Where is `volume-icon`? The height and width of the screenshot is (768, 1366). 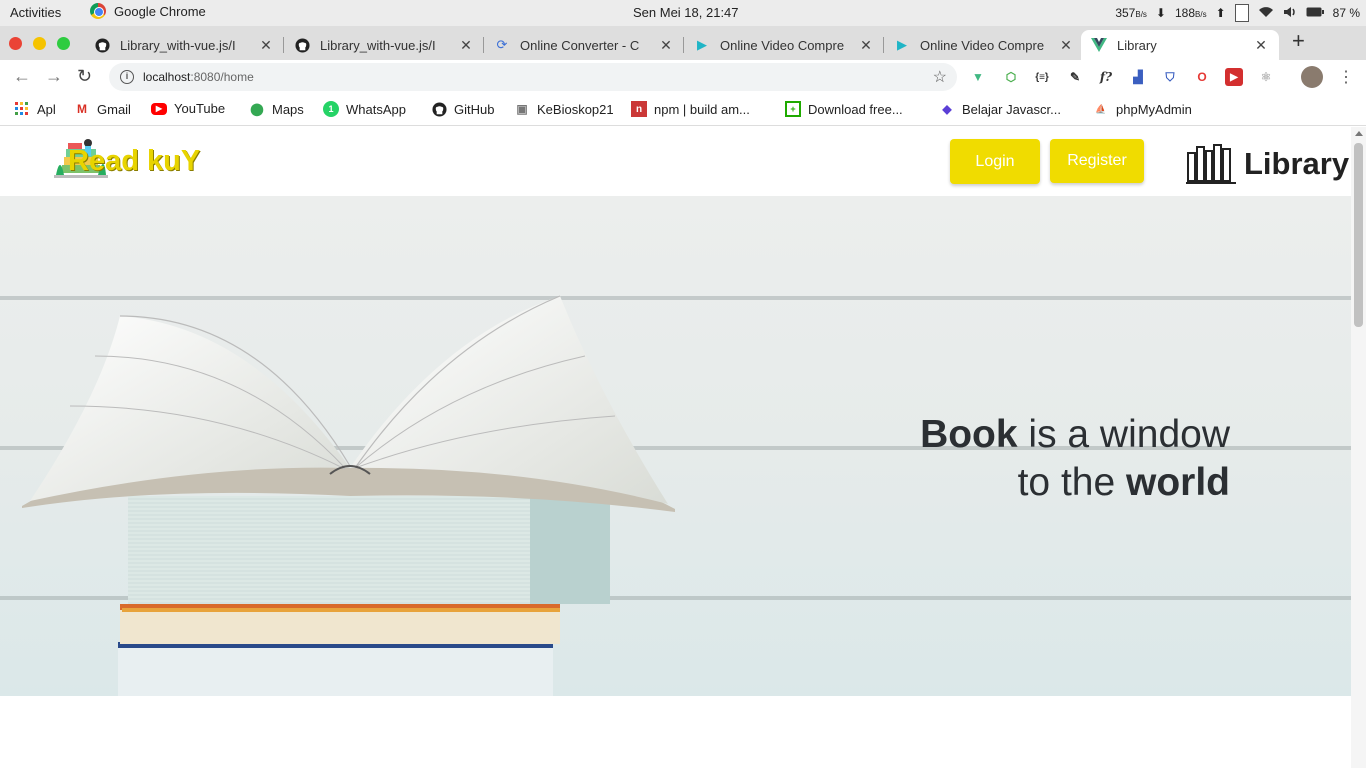
volume-icon is located at coordinates (1290, 13).